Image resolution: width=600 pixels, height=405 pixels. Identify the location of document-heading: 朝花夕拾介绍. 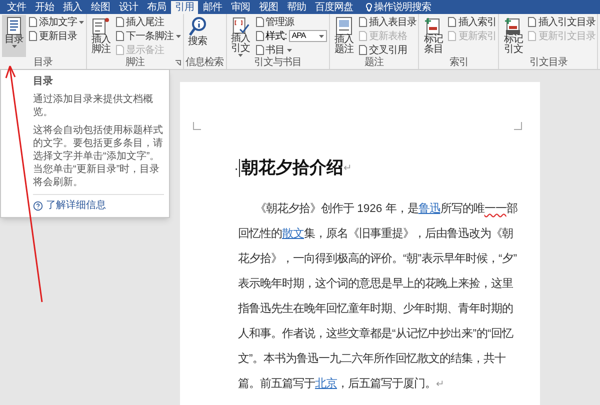
(293, 168).